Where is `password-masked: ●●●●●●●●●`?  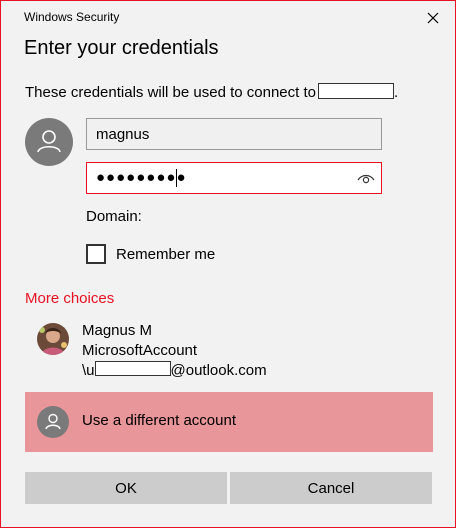
password-masked: ●●●●●●●●● is located at coordinates (141, 177).